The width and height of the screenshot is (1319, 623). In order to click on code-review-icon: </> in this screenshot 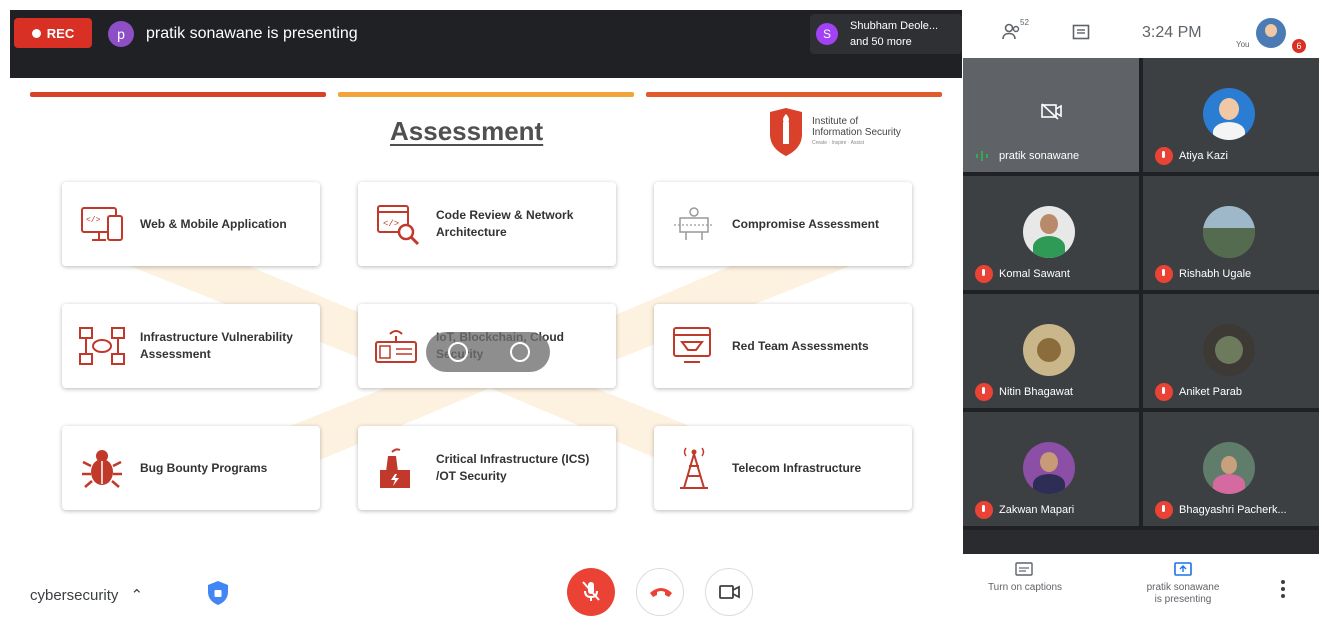, I will do `click(398, 225)`.